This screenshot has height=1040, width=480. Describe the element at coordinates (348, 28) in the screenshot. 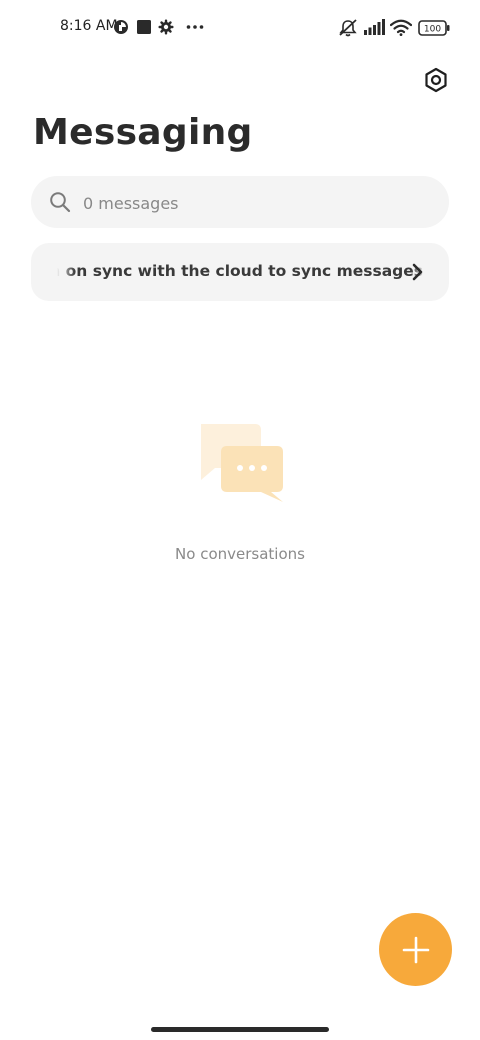

I see `muted-bell-icon` at that location.